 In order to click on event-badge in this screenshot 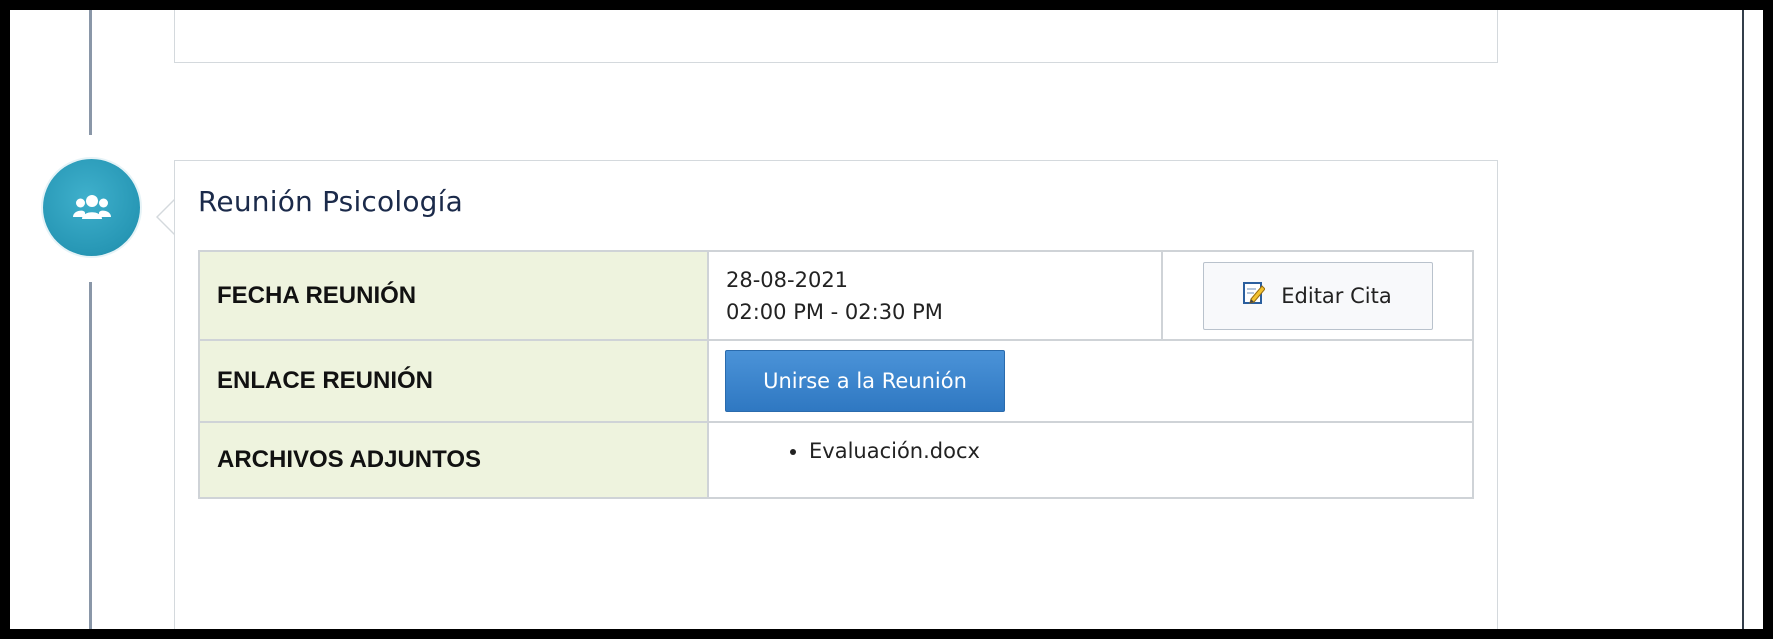, I will do `click(91, 207)`.